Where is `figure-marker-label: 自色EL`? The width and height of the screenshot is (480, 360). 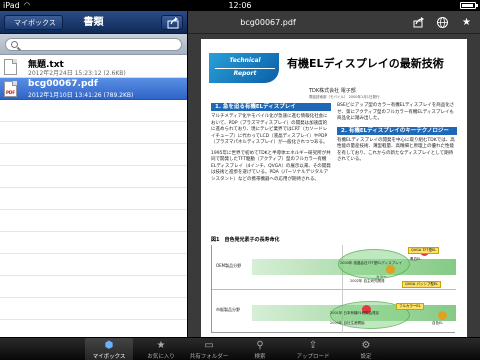
figure-marker-label: 自色EL is located at coordinates (438, 323).